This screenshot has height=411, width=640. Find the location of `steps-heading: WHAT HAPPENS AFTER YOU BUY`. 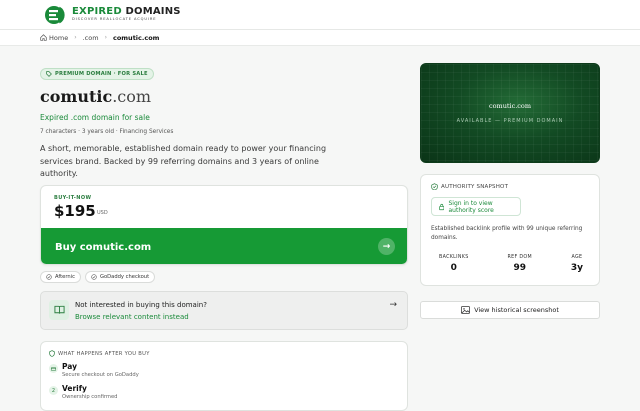

steps-heading: WHAT HAPPENS AFTER YOU BUY is located at coordinates (99, 353).